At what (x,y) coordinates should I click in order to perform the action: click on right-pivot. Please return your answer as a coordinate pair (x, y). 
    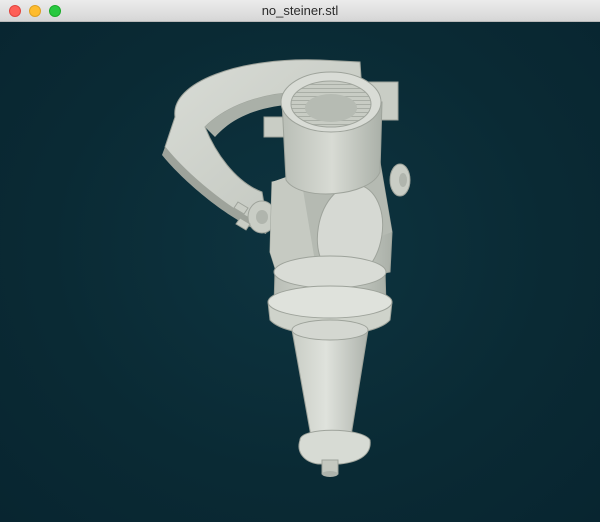
    Looking at the image, I should click on (400, 180).